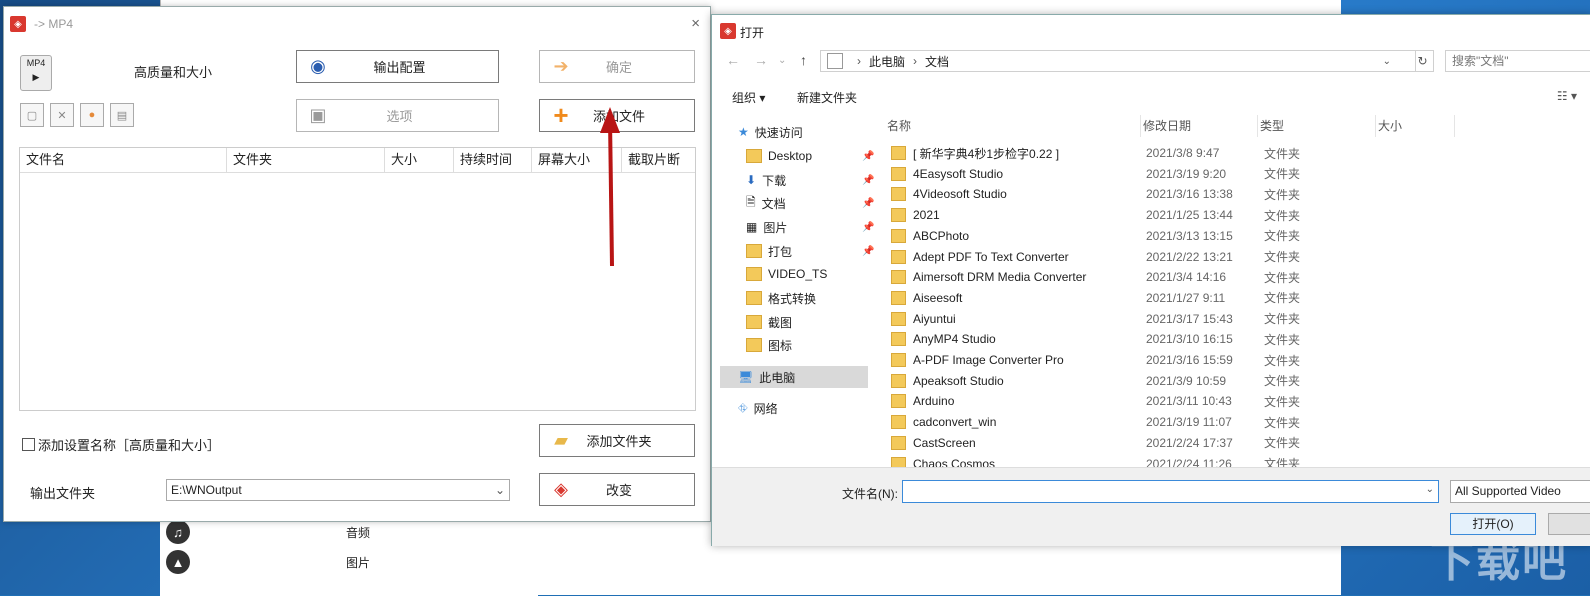  Describe the element at coordinates (1185, 461) in the screenshot. I see `file-row: Chaos Cosmos 2021/2/24 11:26 文件夹` at that location.